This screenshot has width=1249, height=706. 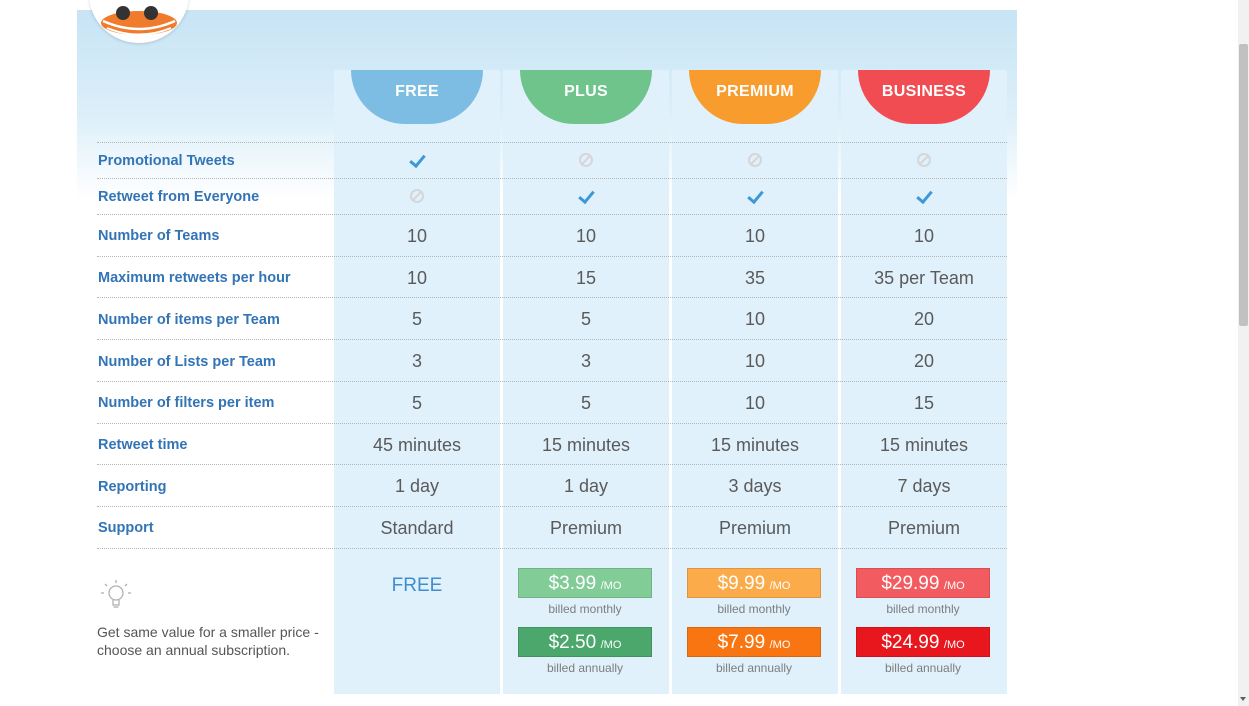 I want to click on price-amount: $29.99, so click(x=910, y=583).